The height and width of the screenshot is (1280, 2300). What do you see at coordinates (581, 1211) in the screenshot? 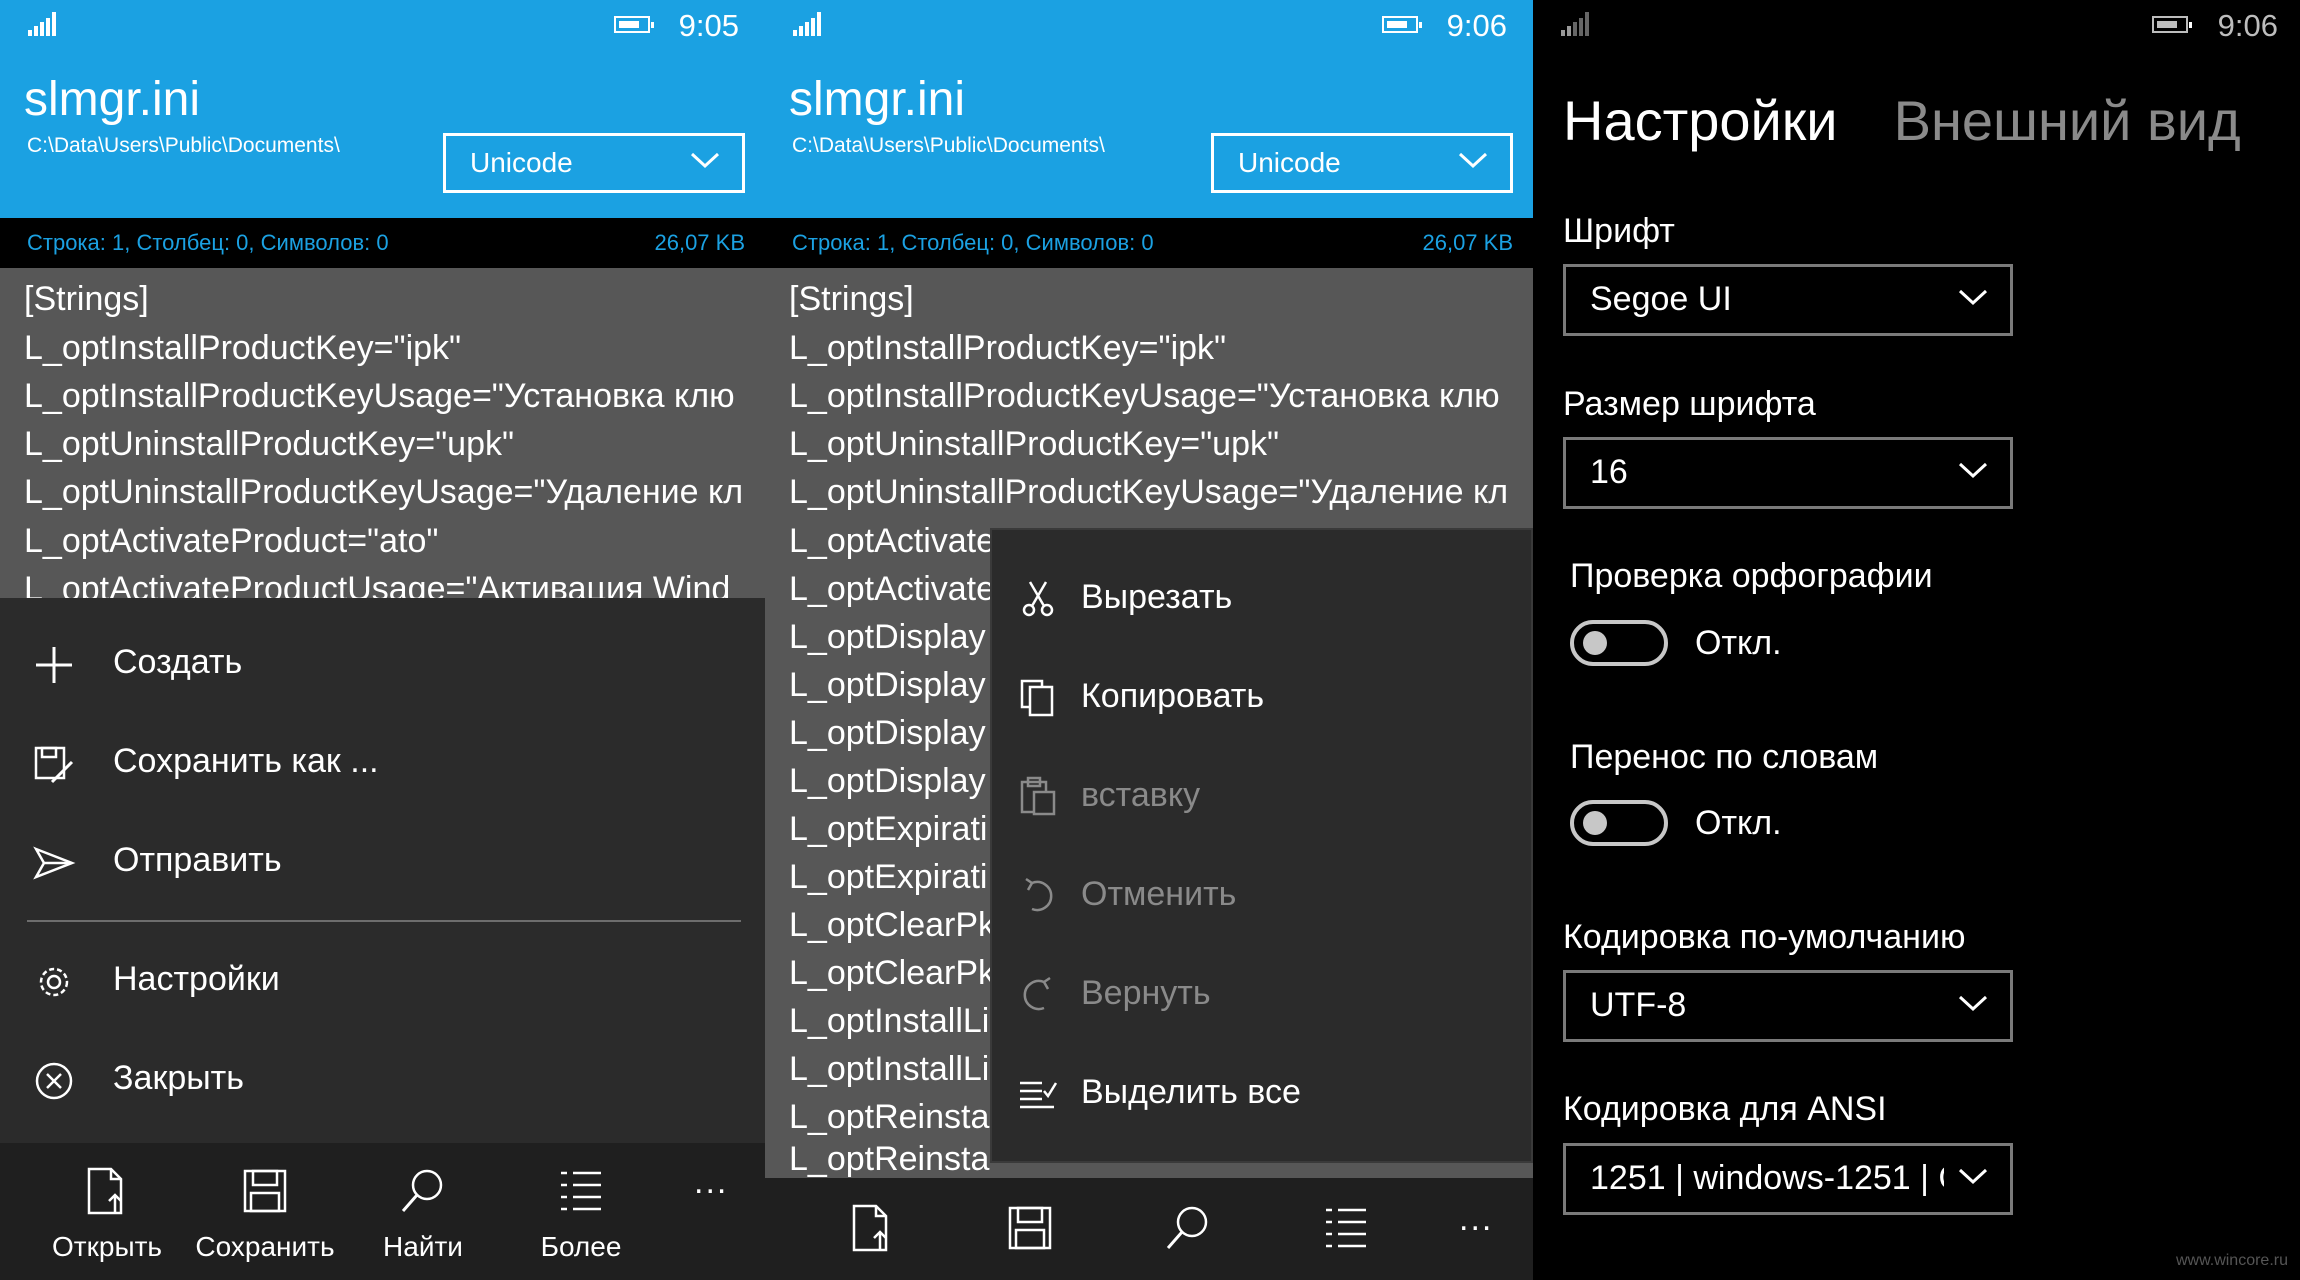
I see `more-button: Более` at bounding box center [581, 1211].